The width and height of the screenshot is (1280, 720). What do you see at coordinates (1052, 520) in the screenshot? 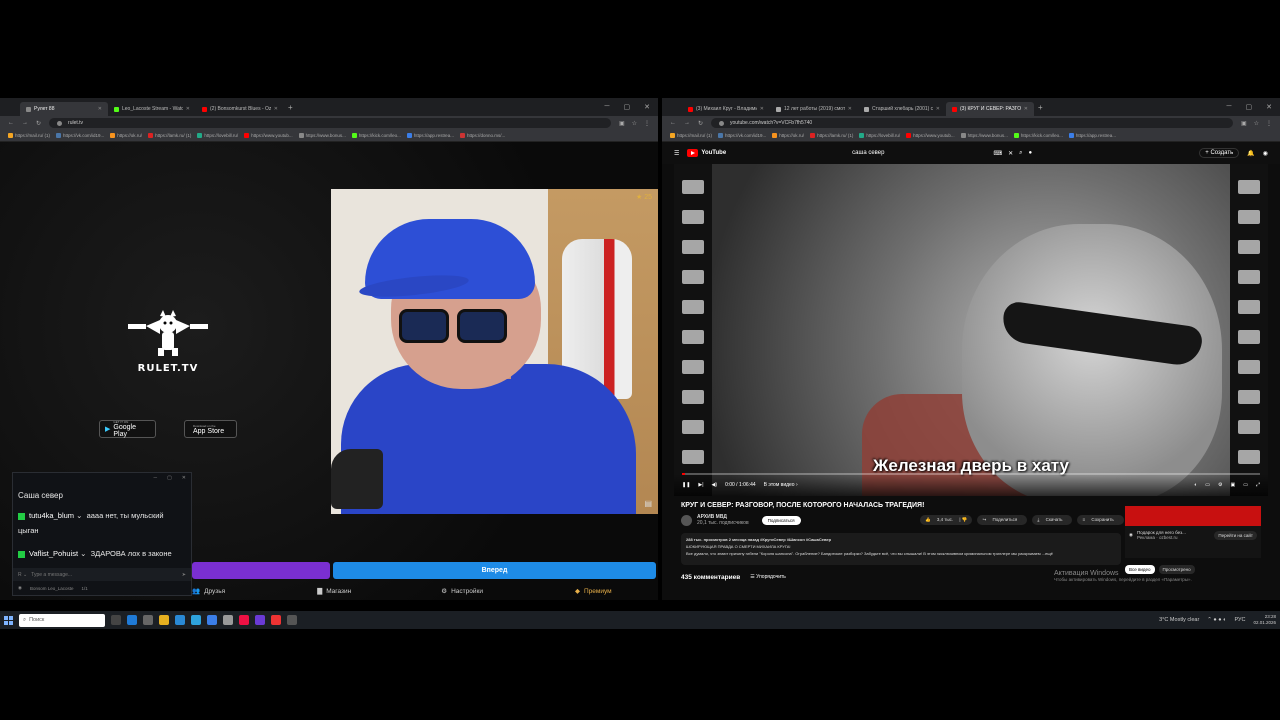
I see `download-button: ⤓ Скачать` at bounding box center [1052, 520].